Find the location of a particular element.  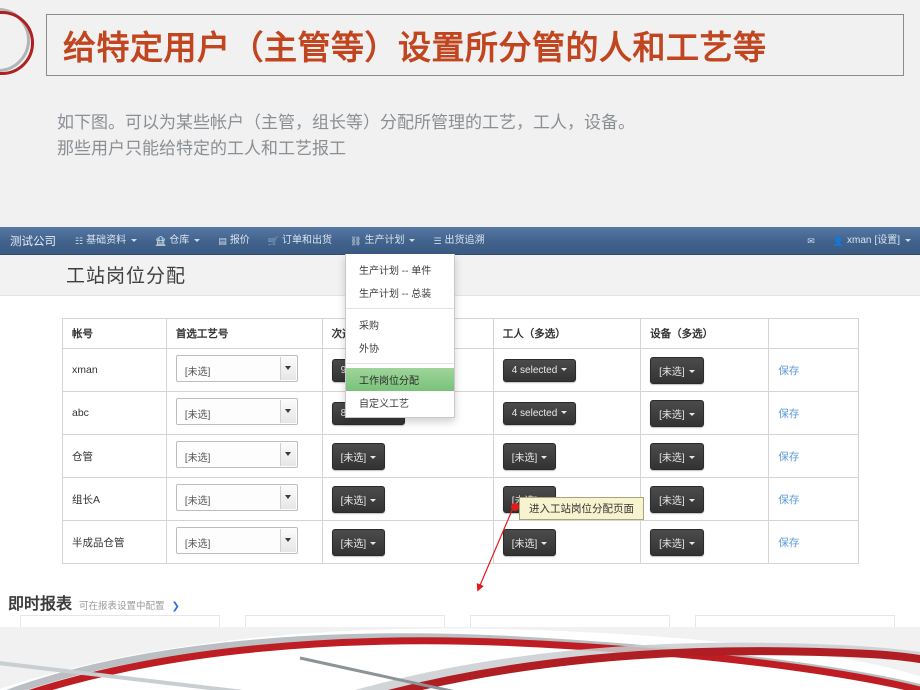

cell-equipment: [未选] is located at coordinates (705, 499).